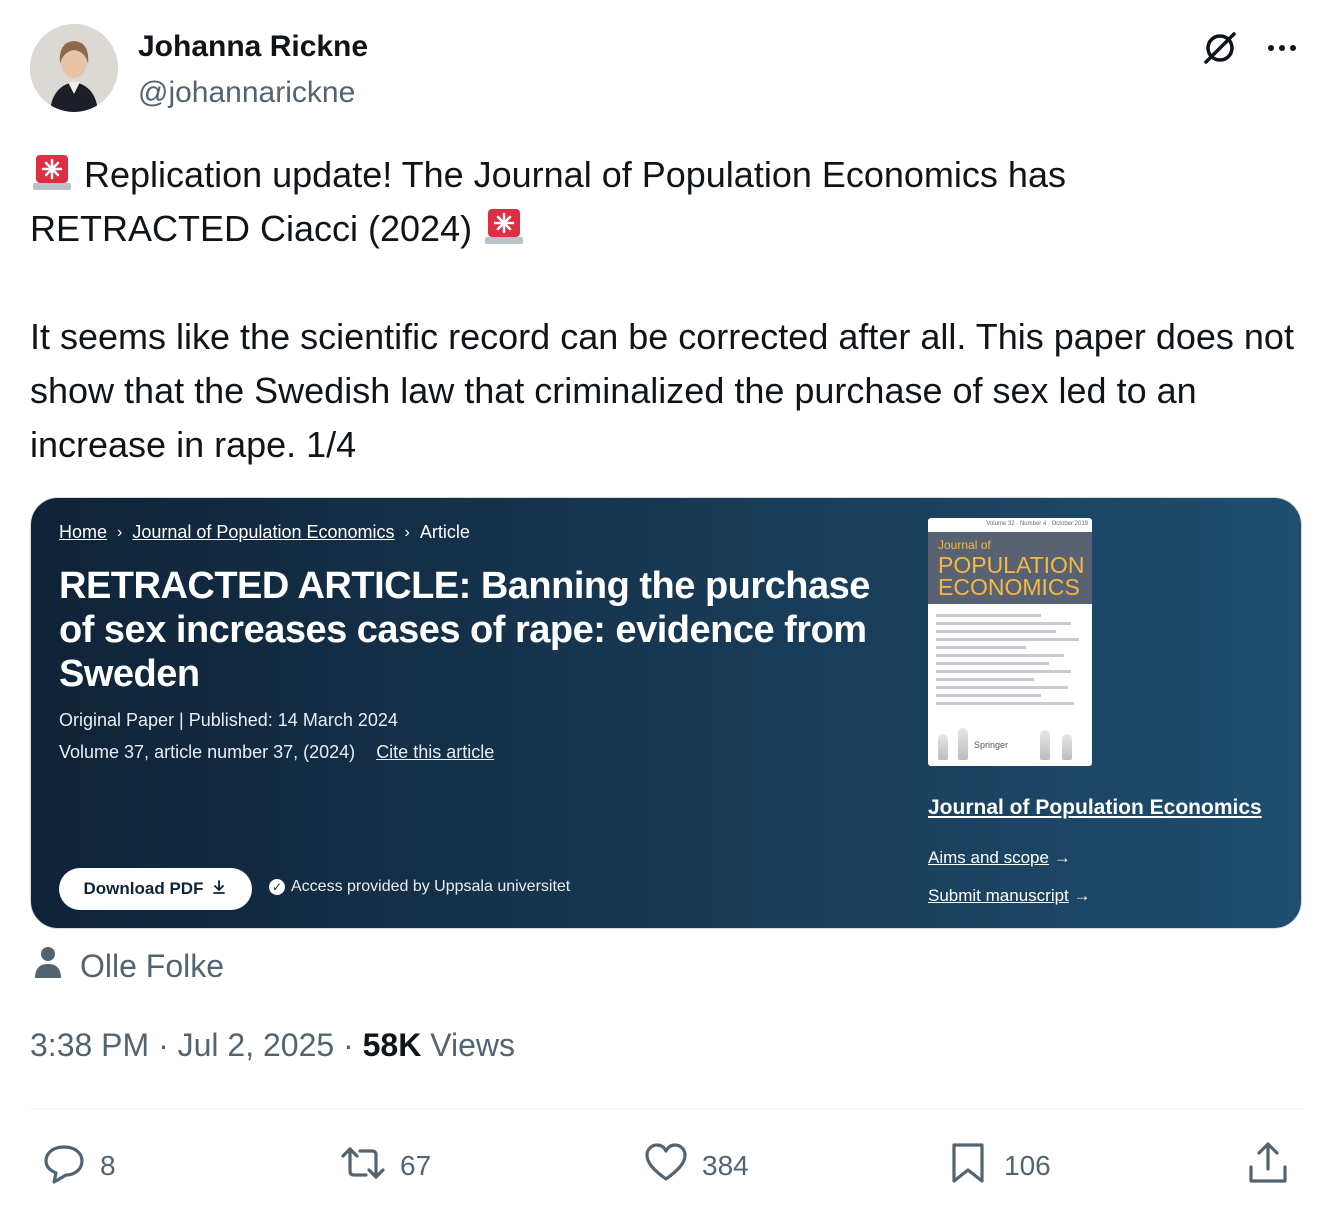 Image resolution: width=1336 pixels, height=1205 pixels. Describe the element at coordinates (998, 895) in the screenshot. I see `submit-label: Submit manuscript` at that location.